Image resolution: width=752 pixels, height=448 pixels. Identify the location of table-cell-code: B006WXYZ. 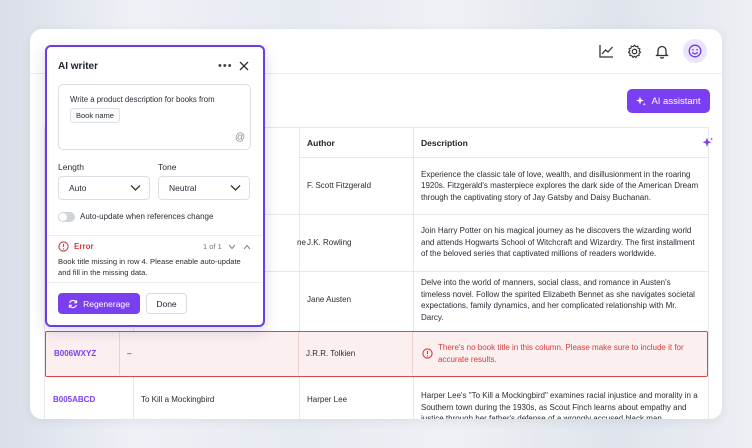
(82, 353).